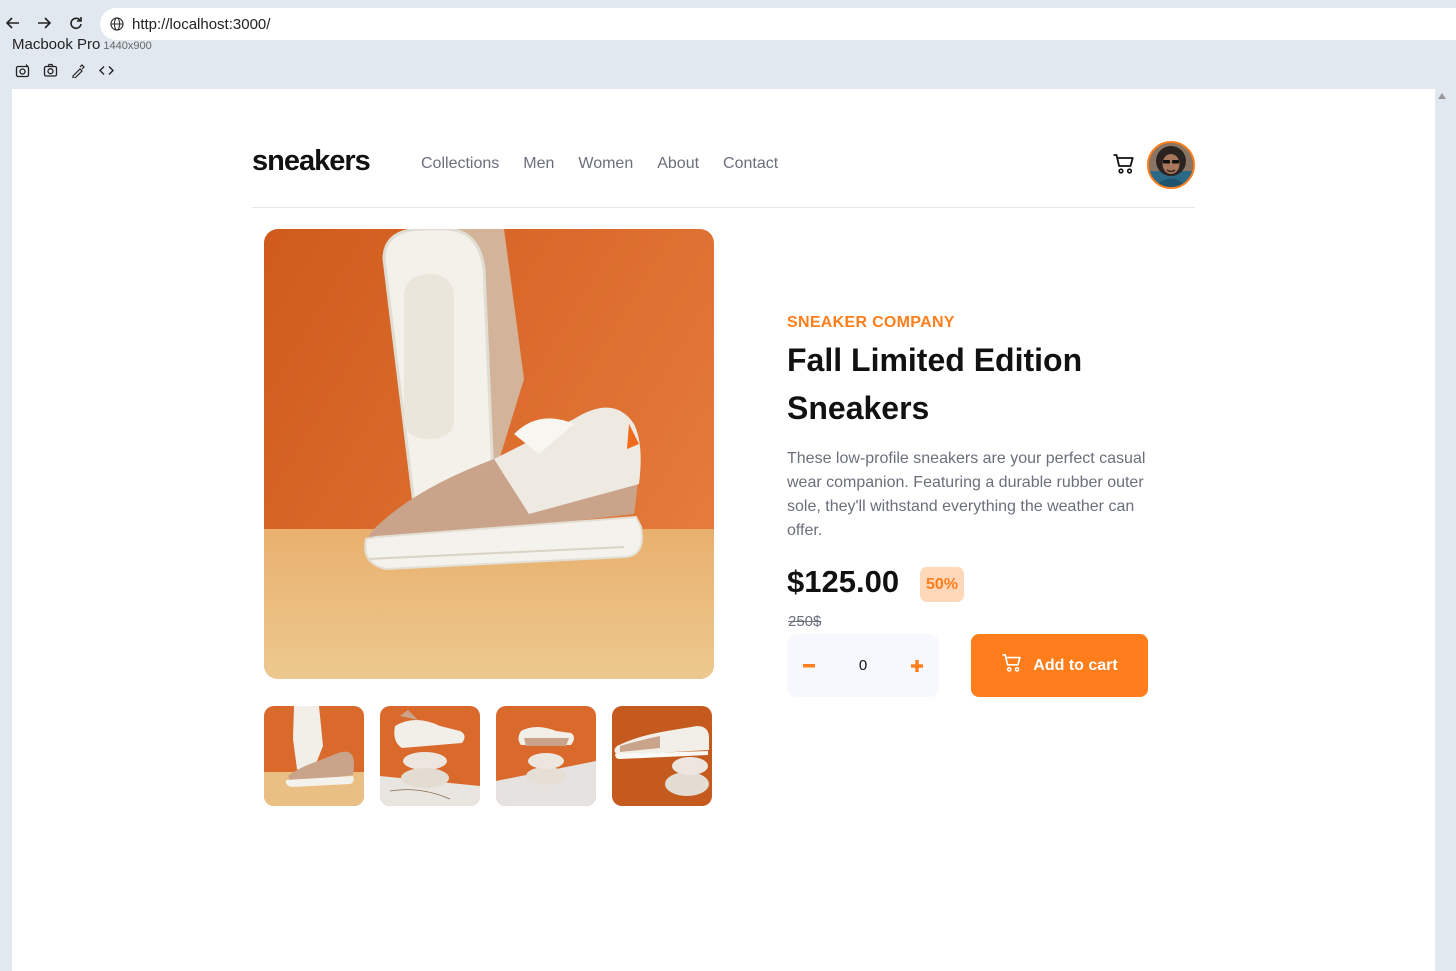  I want to click on main-nav: Collections Men Women About Contact, so click(599, 164).